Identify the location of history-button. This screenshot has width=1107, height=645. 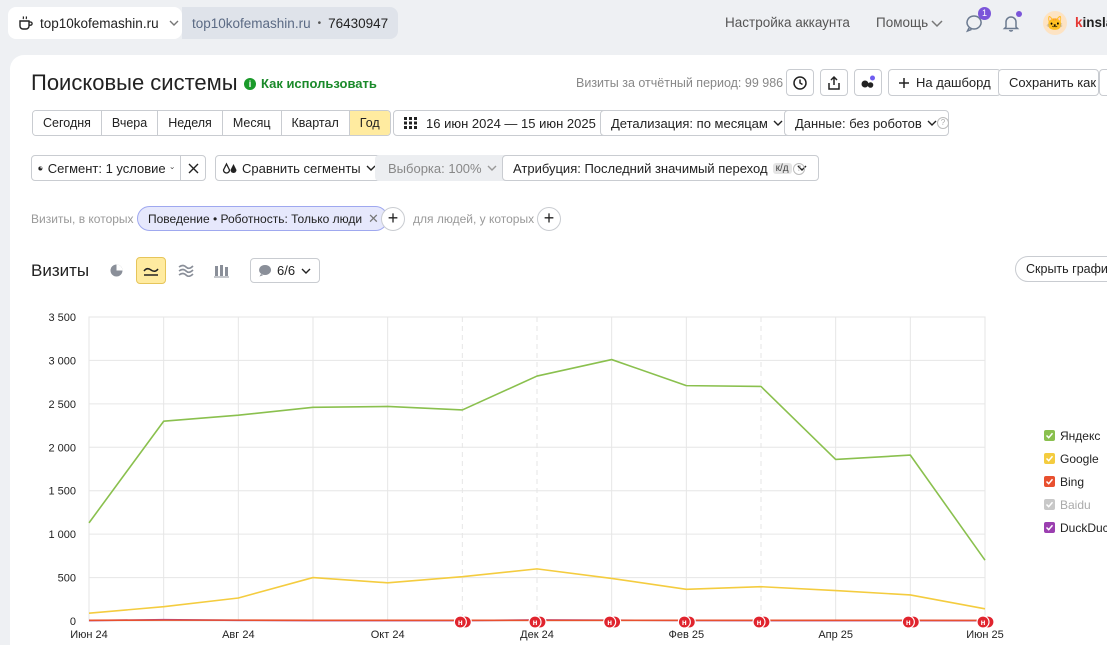
(800, 82).